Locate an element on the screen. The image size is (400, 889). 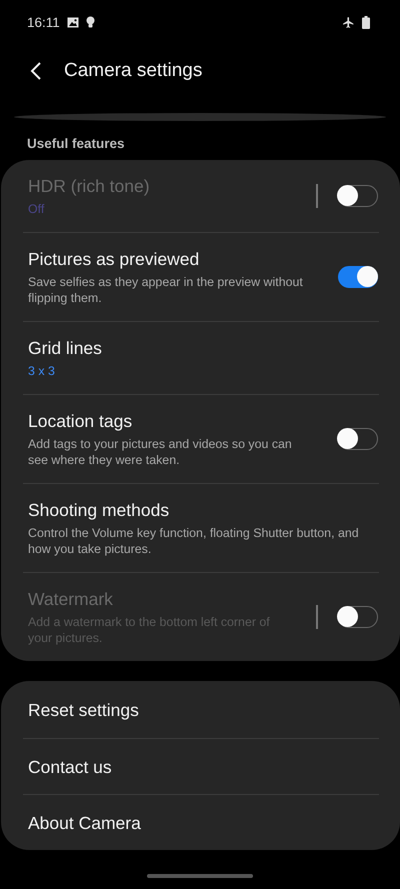
image-icon is located at coordinates (72, 22).